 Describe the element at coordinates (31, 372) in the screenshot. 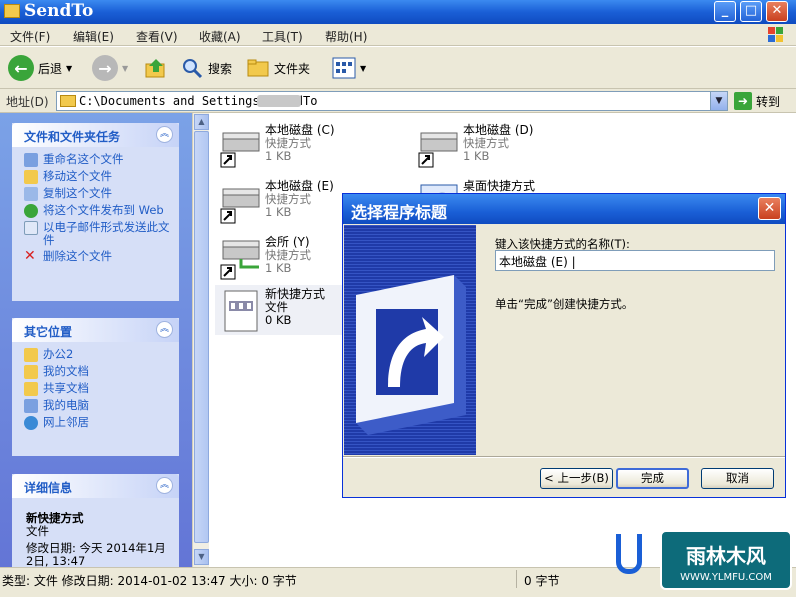

I see `my-documents-icon` at that location.